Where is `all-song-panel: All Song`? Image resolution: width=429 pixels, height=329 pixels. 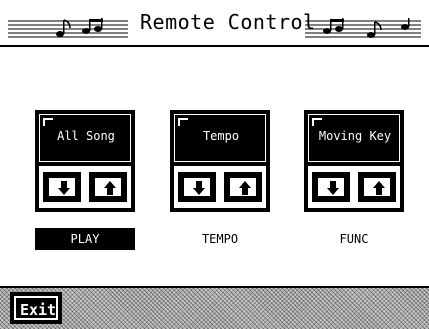 all-song-panel: All Song is located at coordinates (85, 161).